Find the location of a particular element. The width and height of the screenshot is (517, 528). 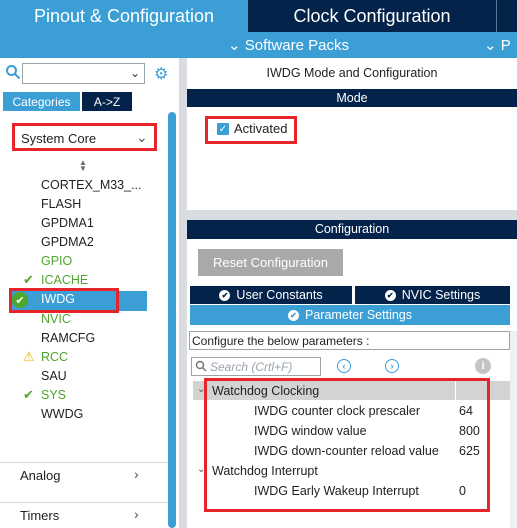

gear-icon: ⚙ is located at coordinates (163, 73).